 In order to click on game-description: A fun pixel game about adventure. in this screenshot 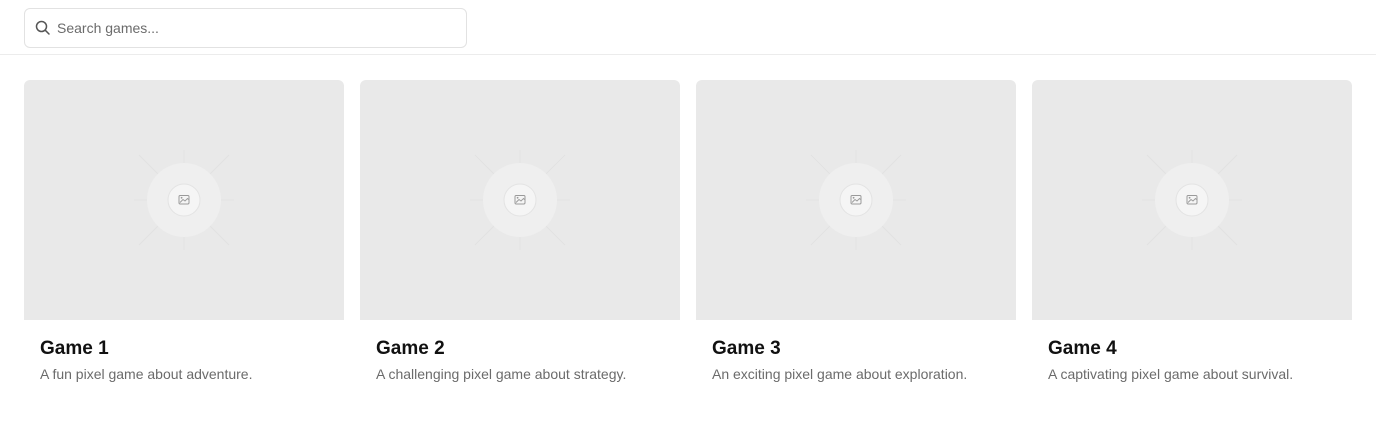, I will do `click(146, 374)`.